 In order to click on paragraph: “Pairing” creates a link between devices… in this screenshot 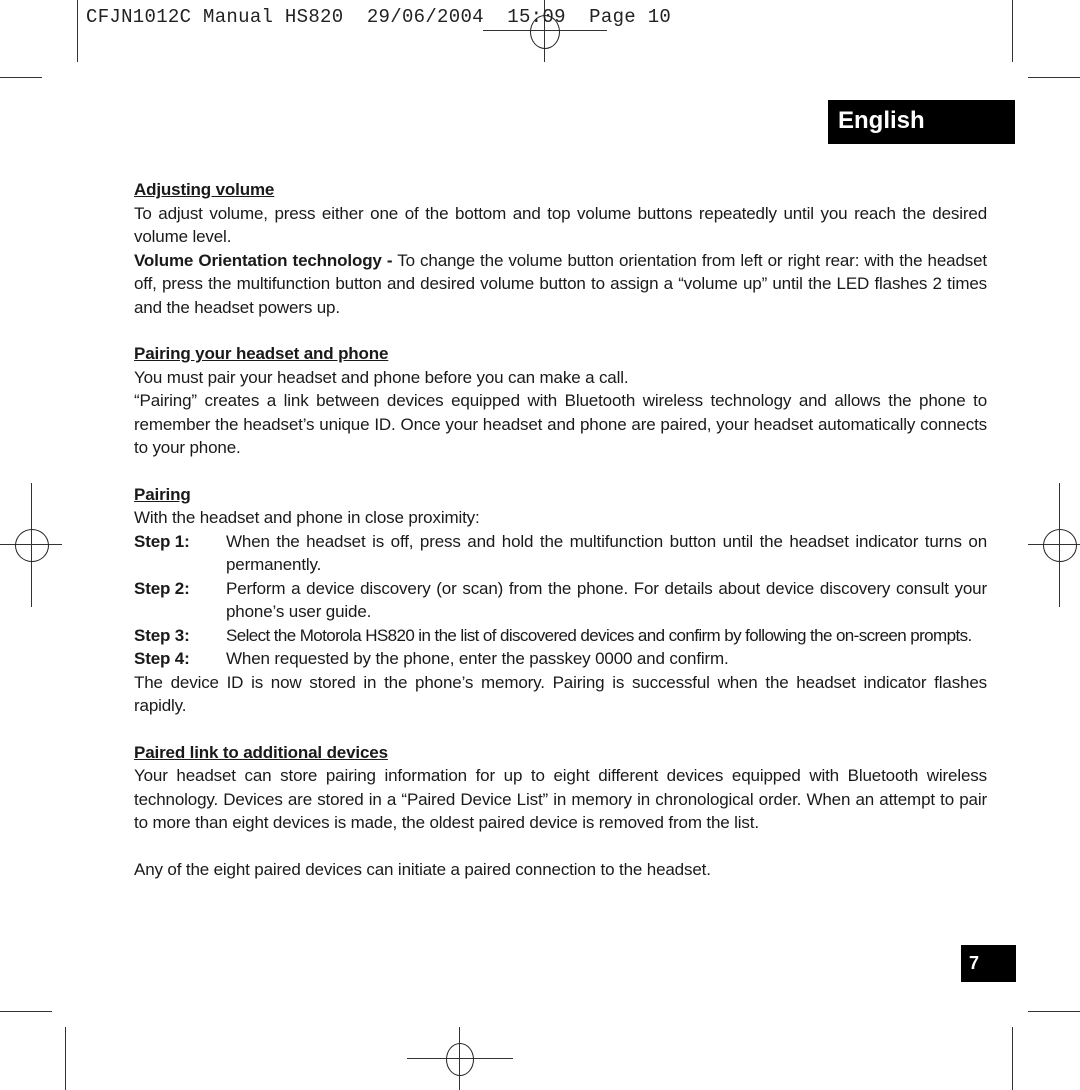, I will do `click(560, 424)`.